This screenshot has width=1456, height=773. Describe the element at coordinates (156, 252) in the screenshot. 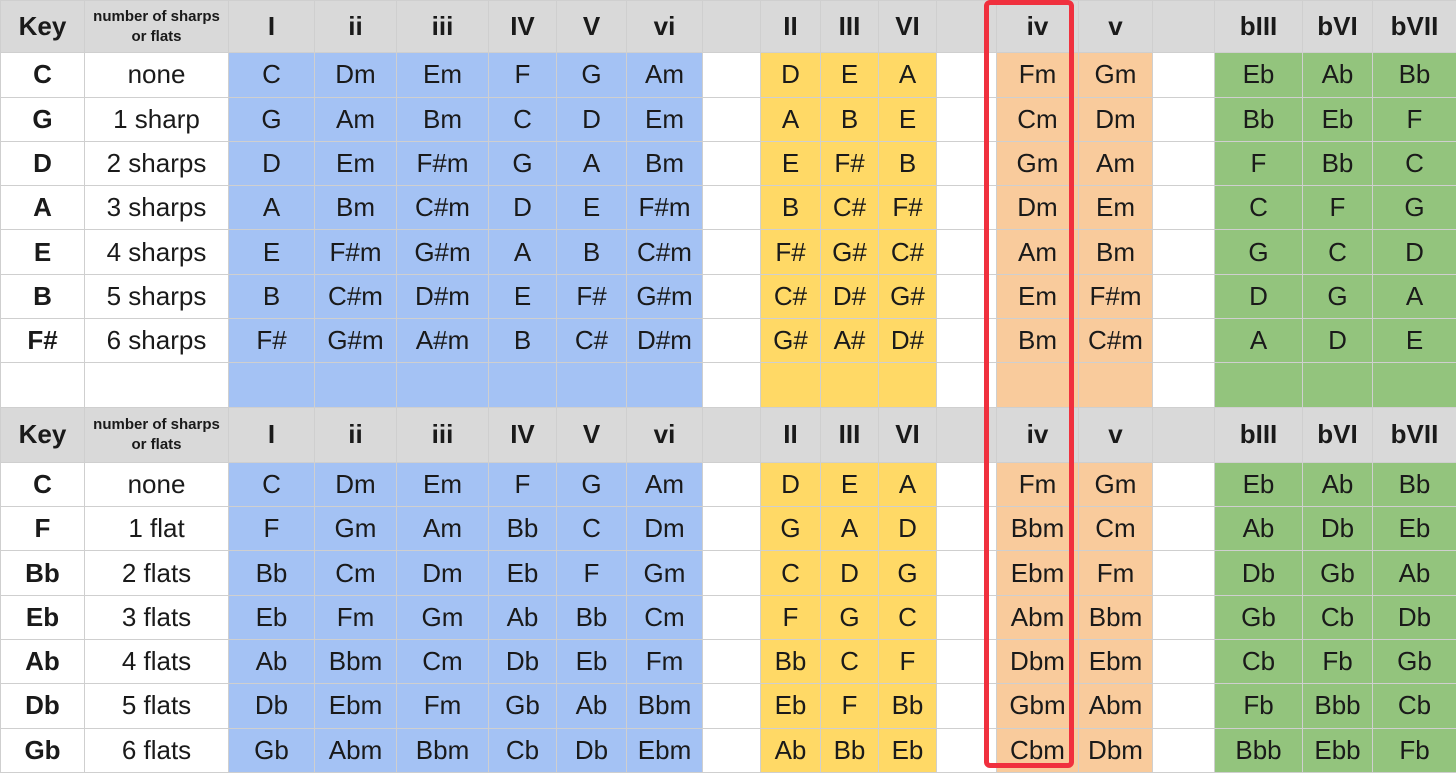

I see `accidentals-cell: 4 sharps` at that location.